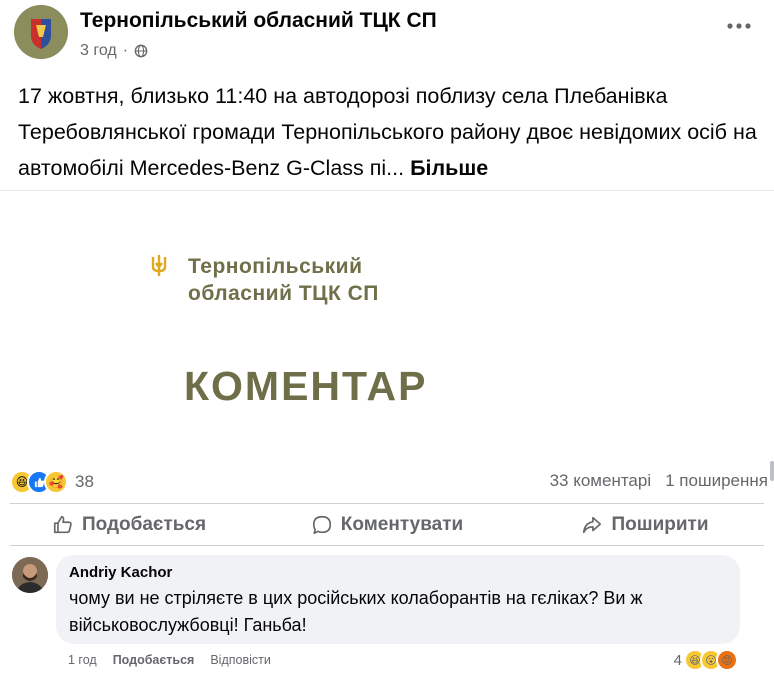  What do you see at coordinates (154, 660) in the screenshot?
I see `comment-like-button: Подобається` at bounding box center [154, 660].